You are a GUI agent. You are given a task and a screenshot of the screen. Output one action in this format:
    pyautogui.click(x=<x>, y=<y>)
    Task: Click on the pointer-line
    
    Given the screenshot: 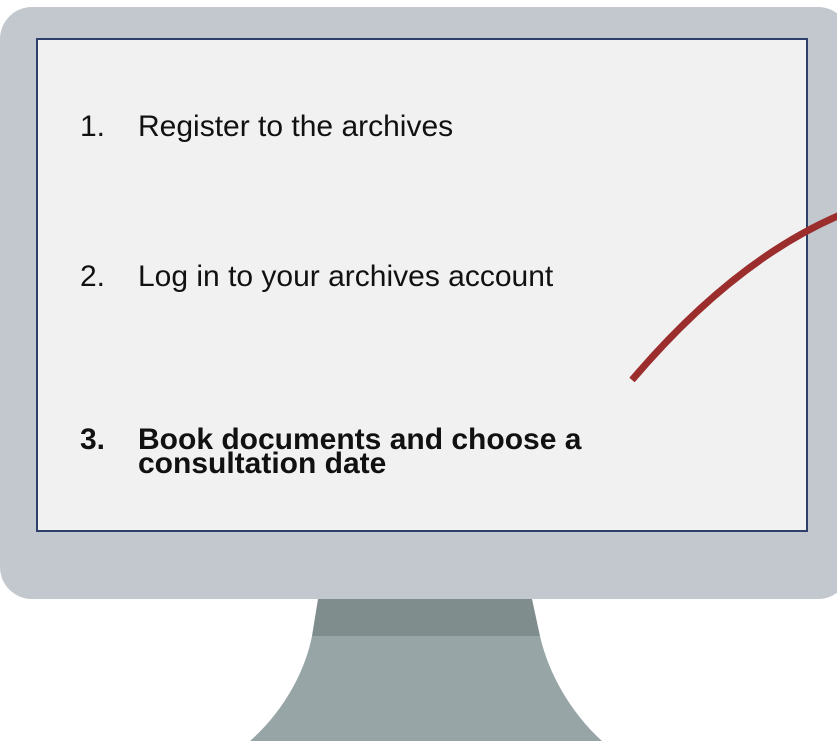 What is the action you would take?
    pyautogui.click(x=733, y=297)
    